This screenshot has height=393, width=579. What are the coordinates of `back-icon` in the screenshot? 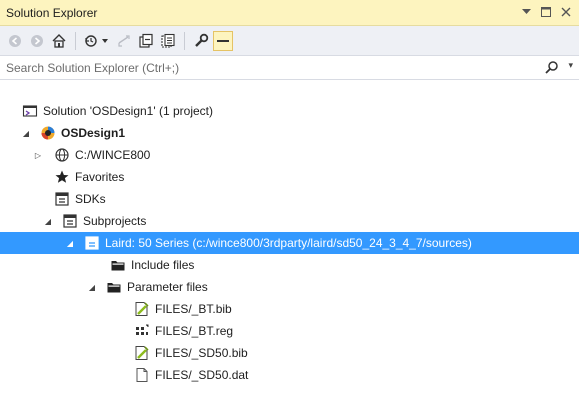 It's located at (15, 41).